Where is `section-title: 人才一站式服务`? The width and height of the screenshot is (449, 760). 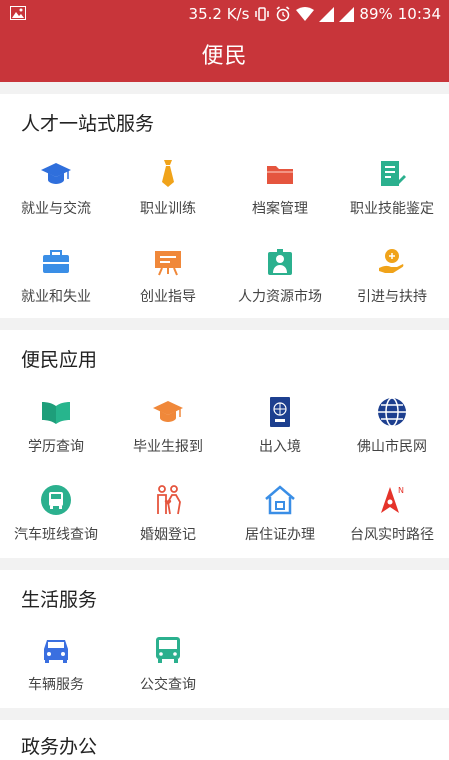
section-title: 人才一站式服务 is located at coordinates (88, 124).